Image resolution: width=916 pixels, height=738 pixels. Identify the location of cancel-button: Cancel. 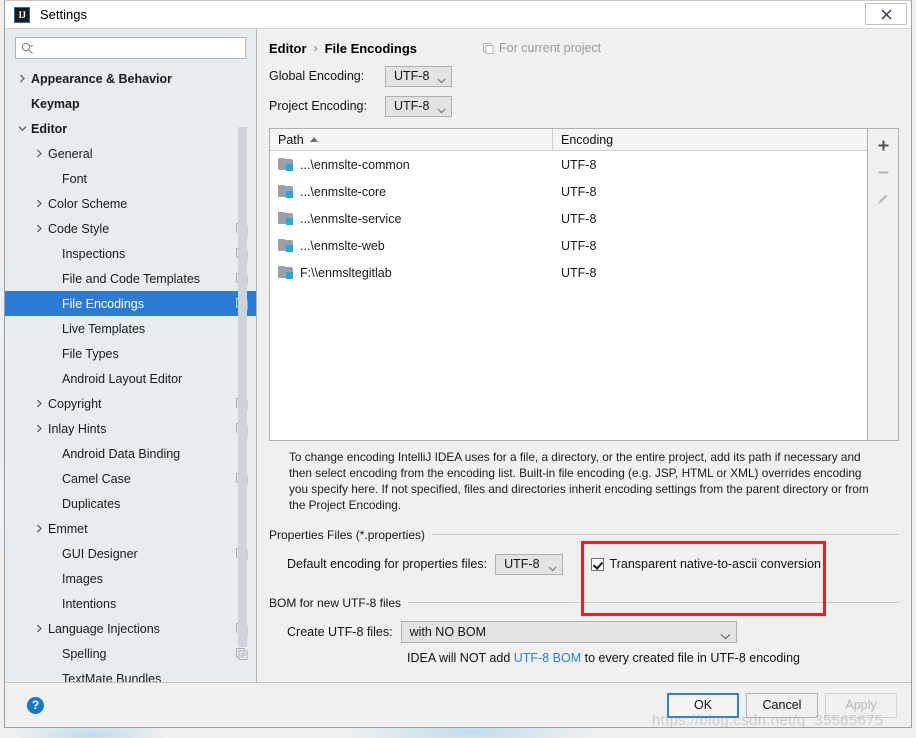
(782, 705).